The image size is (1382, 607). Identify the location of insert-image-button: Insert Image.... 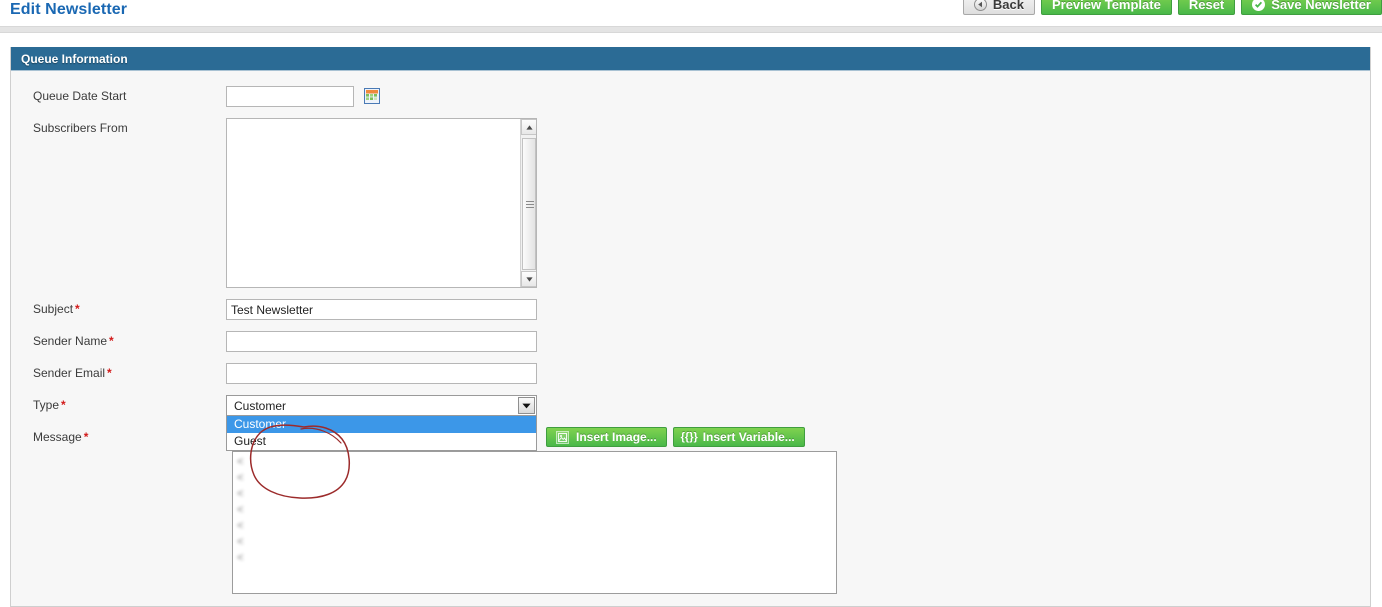
(606, 437).